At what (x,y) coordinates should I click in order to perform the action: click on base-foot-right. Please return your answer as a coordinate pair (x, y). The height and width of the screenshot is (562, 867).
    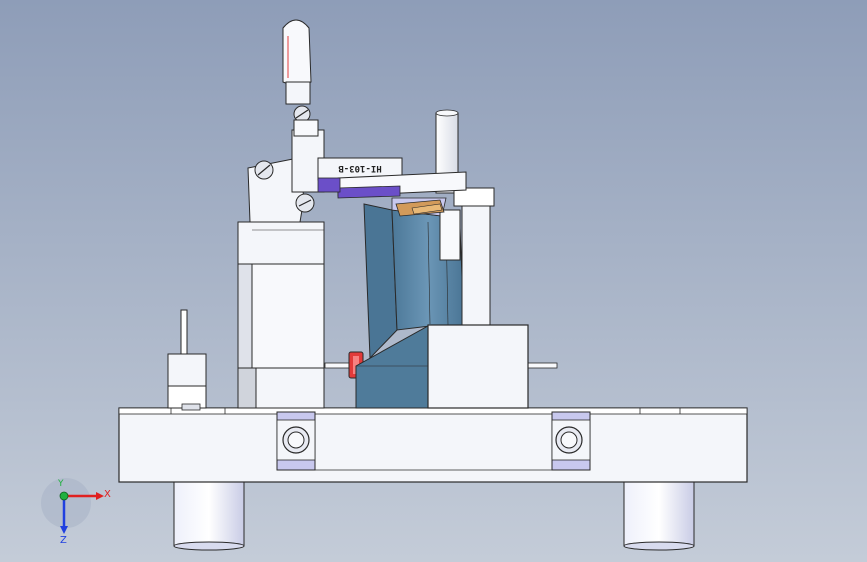
    Looking at the image, I should click on (659, 515).